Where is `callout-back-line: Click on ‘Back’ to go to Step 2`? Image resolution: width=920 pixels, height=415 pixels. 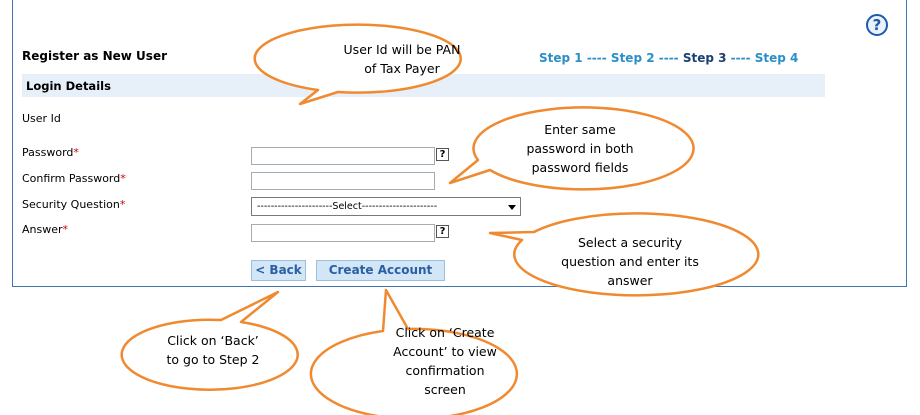
callout-back-line: Click on ‘Back’ to go to Step 2 is located at coordinates (213, 350).